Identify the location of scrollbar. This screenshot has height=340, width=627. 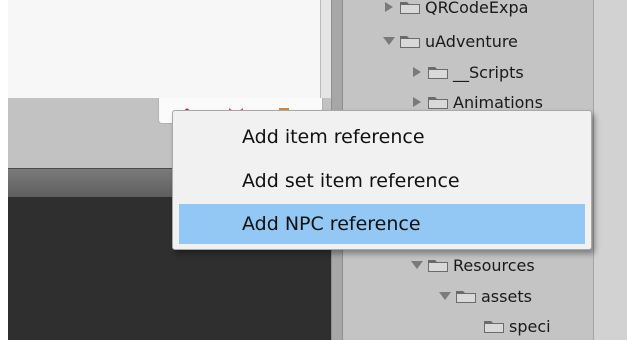
(610, 170).